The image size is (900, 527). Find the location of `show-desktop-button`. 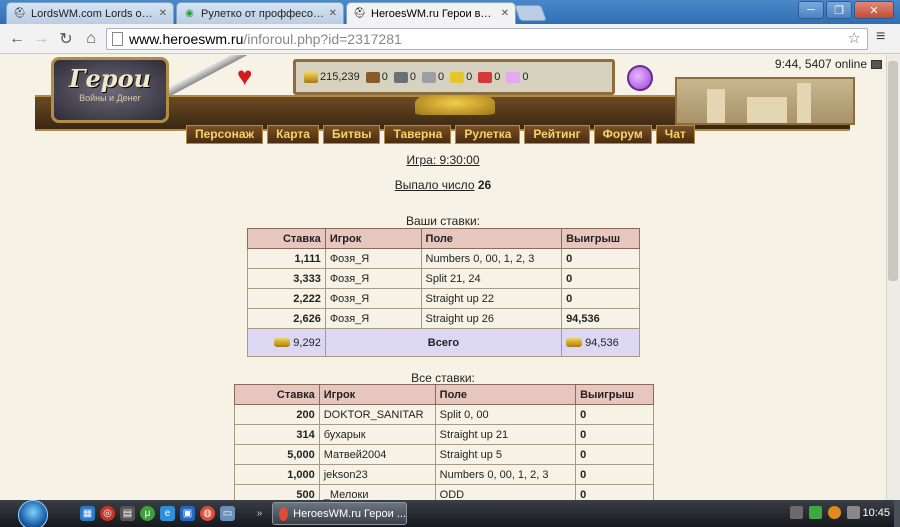

show-desktop-button is located at coordinates (897, 513).